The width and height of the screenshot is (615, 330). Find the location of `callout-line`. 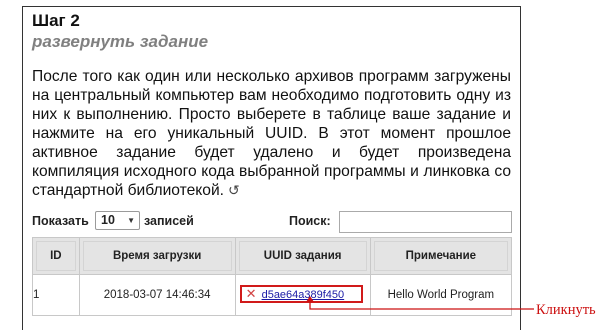

callout-line is located at coordinates (421, 305).